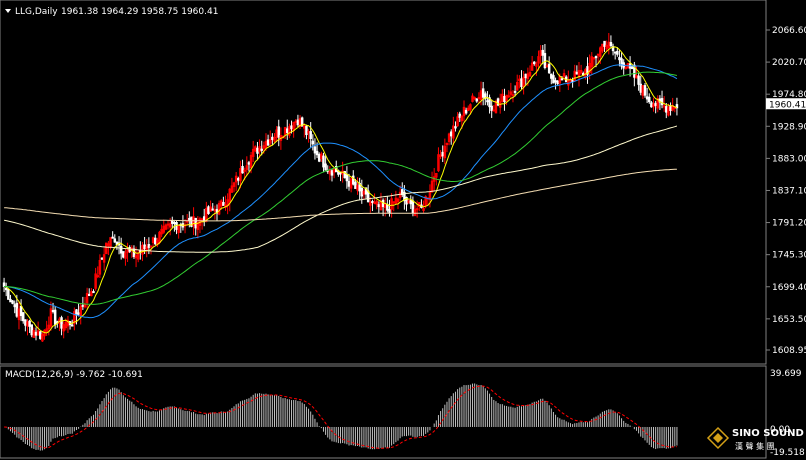 The height and width of the screenshot is (460, 806). Describe the element at coordinates (789, 288) in the screenshot. I see `price-tick-label: 1699.40` at that location.